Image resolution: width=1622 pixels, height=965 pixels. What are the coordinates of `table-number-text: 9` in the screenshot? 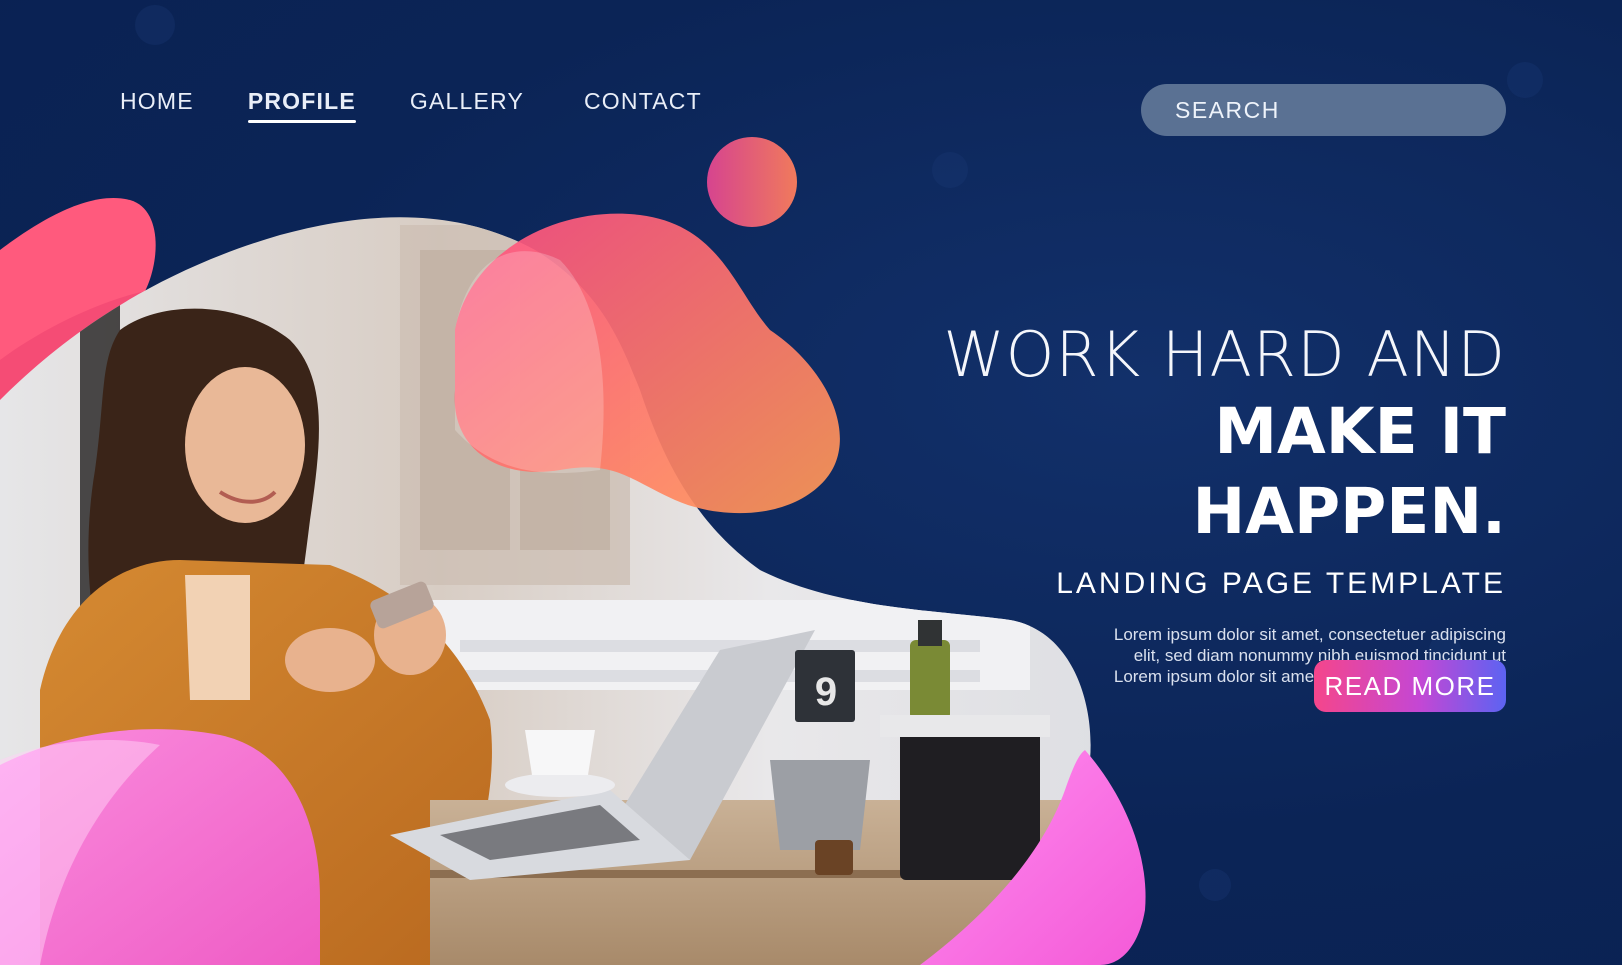 It's located at (826, 692).